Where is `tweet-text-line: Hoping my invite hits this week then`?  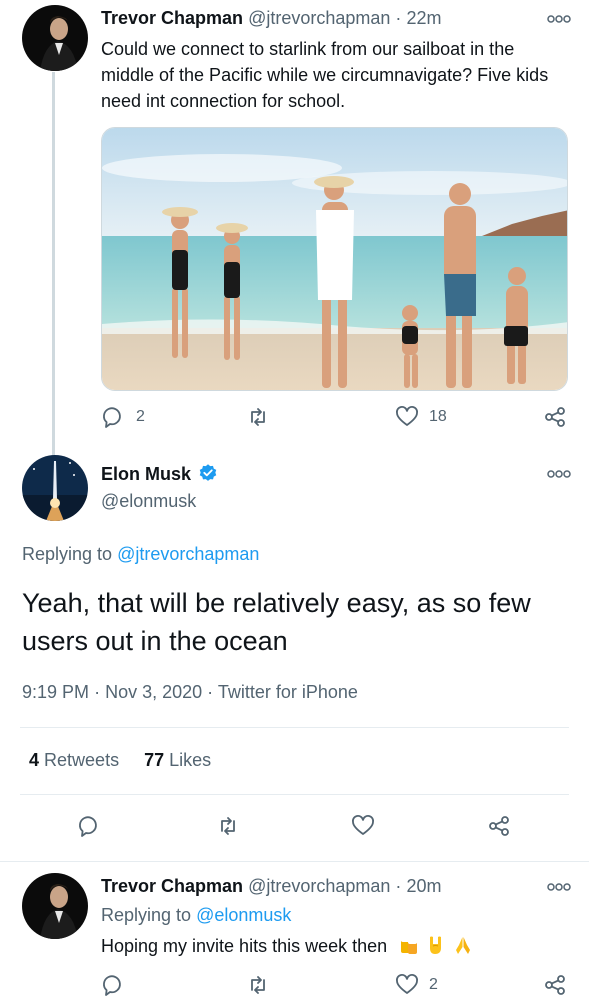
tweet-text-line: Hoping my invite hits this week then is located at coordinates (287, 945).